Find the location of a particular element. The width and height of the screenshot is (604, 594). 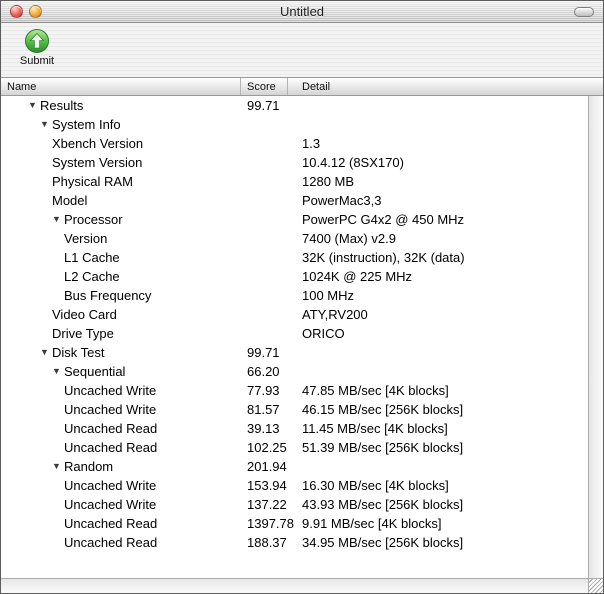

row-name-cell: L1 Cache is located at coordinates (121, 257).